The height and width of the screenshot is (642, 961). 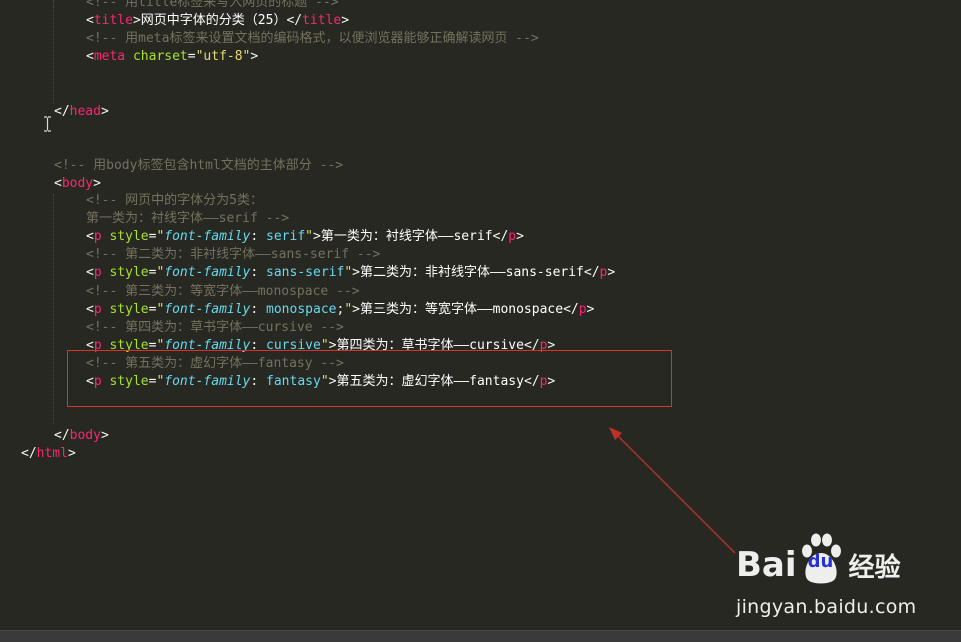 I want to click on code-line-comment-title: <!-- 用title标签来写入网页的标题 -->, so click(x=212, y=6).